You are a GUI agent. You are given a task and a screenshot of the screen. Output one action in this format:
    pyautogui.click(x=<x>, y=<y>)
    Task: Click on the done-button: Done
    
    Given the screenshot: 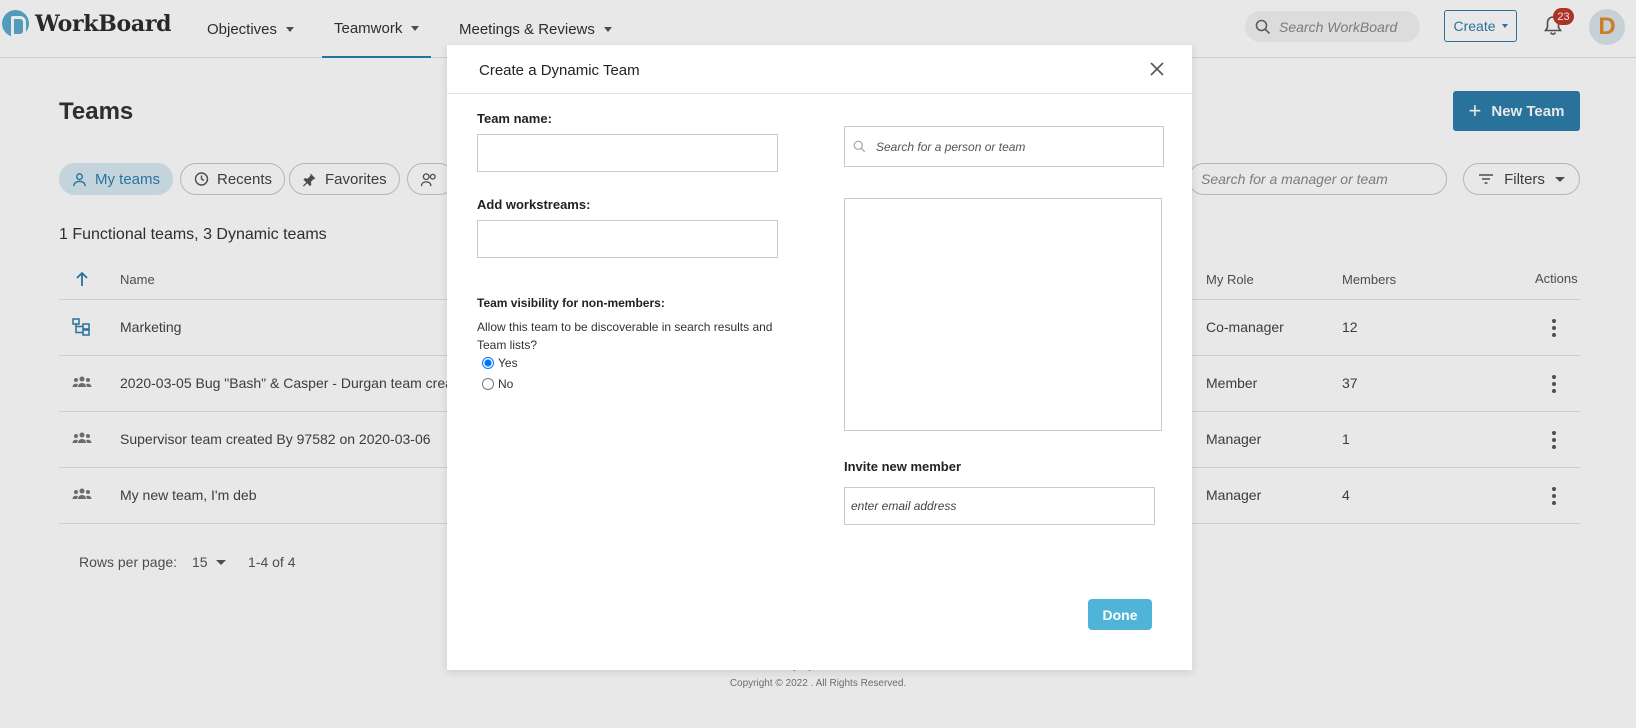 What is the action you would take?
    pyautogui.click(x=1120, y=614)
    